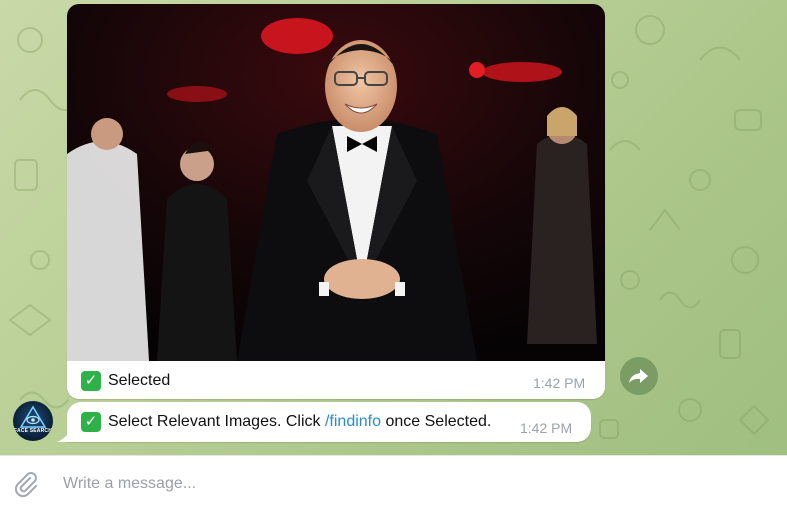 This screenshot has height=510, width=787. I want to click on message-composer, so click(393, 482).